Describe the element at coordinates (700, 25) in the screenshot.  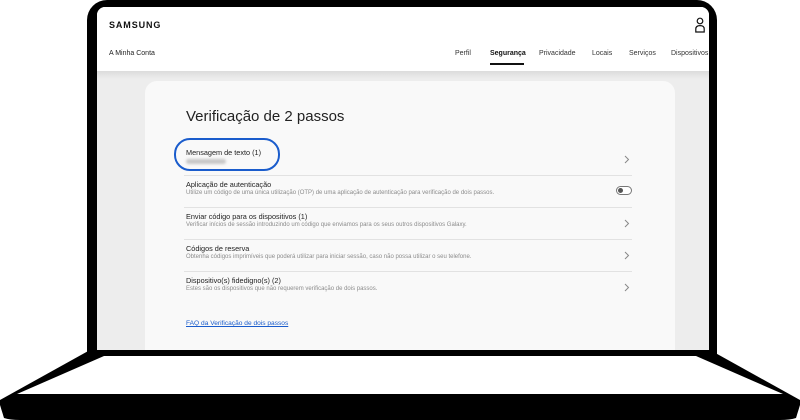
I see `user-icon` at that location.